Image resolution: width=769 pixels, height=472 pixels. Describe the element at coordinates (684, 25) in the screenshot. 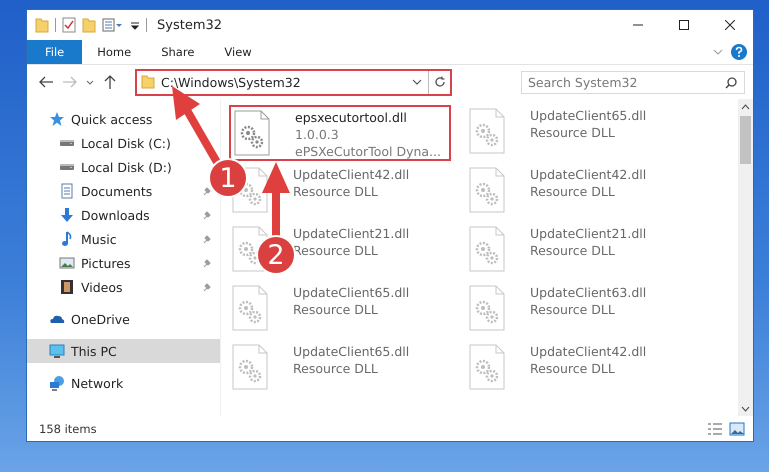

I see `maximize-icon` at that location.